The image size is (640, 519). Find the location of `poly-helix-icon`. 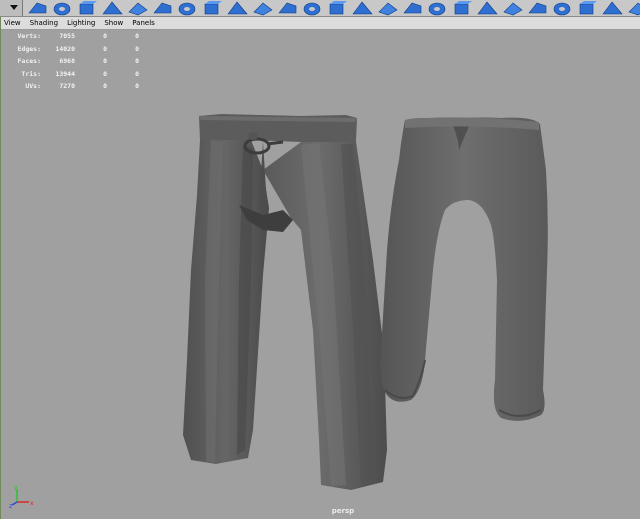

poly-helix-icon is located at coordinates (211, 8).